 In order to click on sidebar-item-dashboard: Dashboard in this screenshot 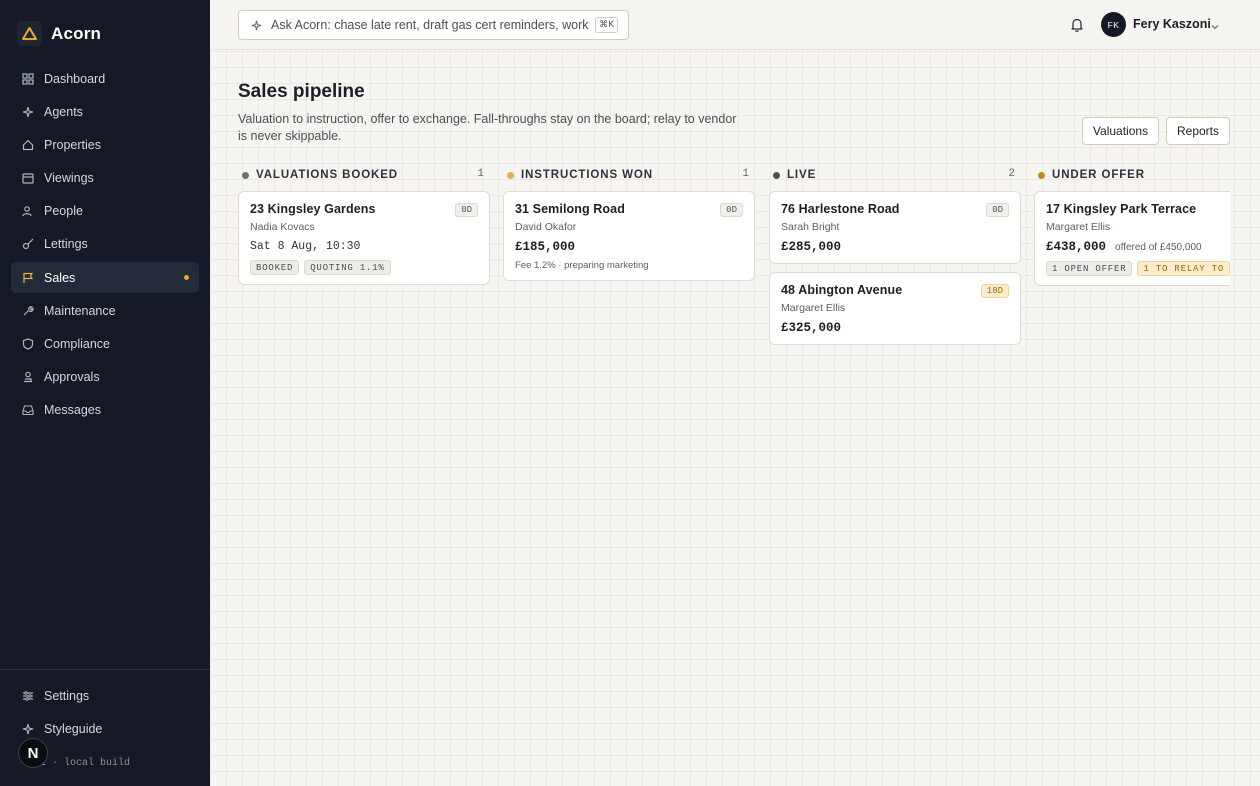, I will do `click(105, 78)`.